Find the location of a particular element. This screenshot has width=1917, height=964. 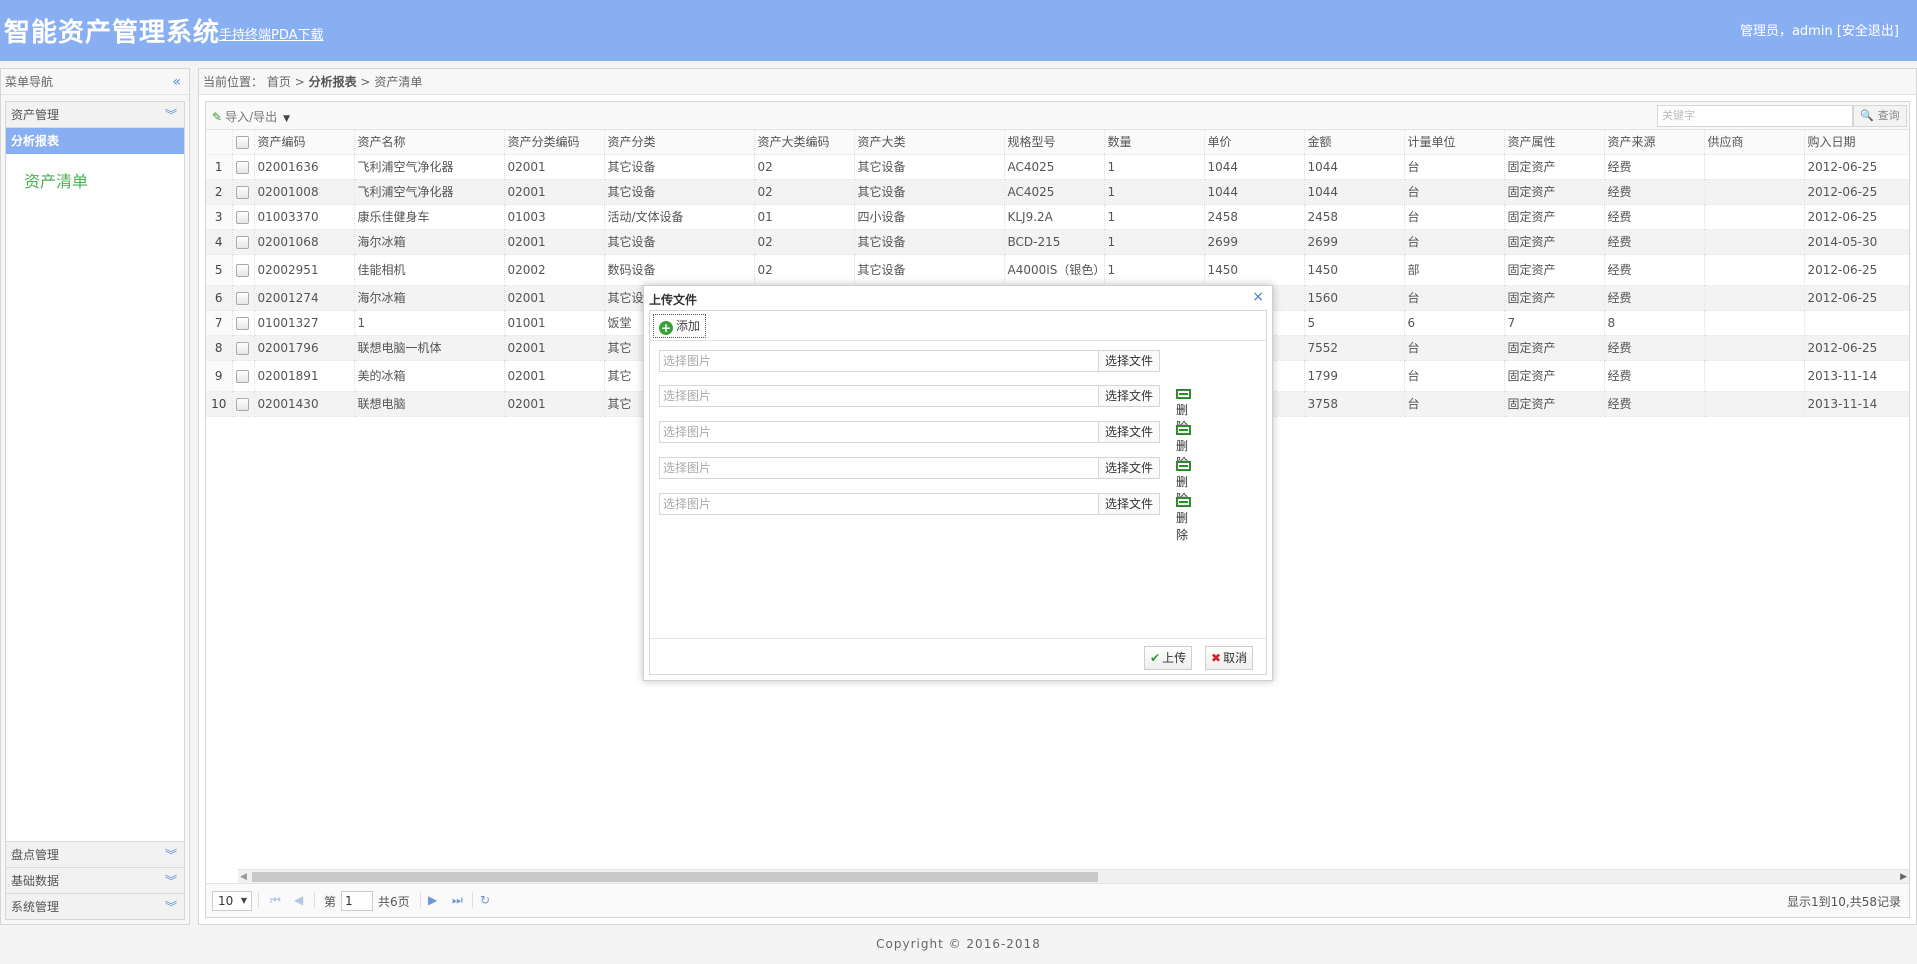

pda-download-link: 手持终端PDA下载 is located at coordinates (271, 33).